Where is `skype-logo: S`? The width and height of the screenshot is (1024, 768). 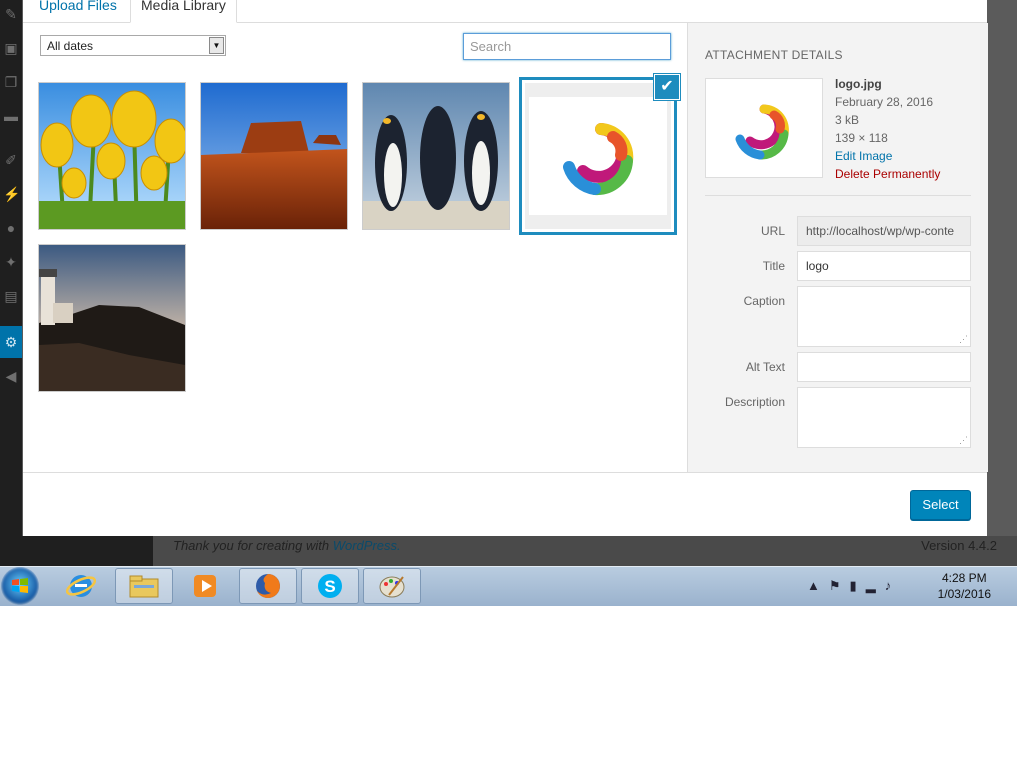
skype-logo: S is located at coordinates (330, 586).